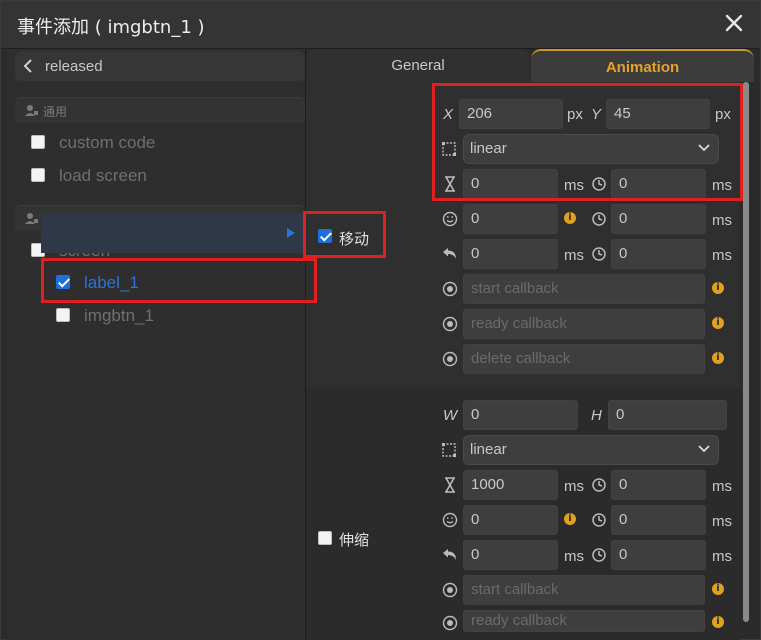 Image resolution: width=761 pixels, height=640 pixels. Describe the element at coordinates (722, 556) in the screenshot. I see `scale-playback-delay-unit: ms` at that location.